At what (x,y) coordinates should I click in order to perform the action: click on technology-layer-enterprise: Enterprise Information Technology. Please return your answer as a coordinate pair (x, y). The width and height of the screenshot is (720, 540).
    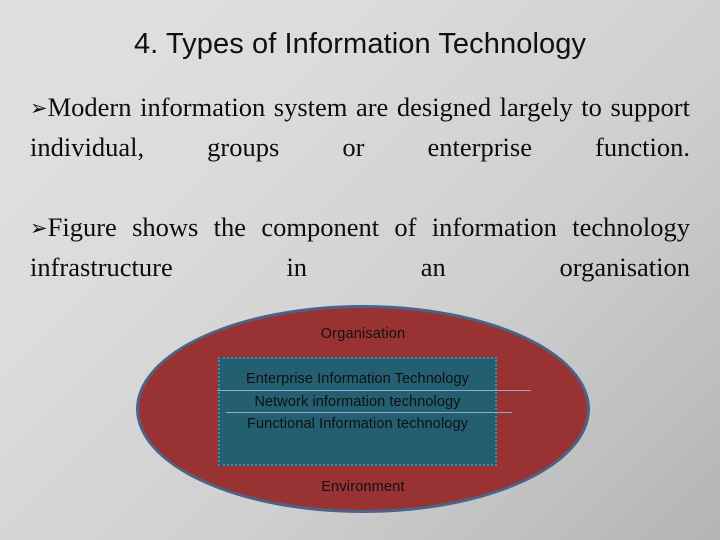
    Looking at the image, I should click on (357, 379).